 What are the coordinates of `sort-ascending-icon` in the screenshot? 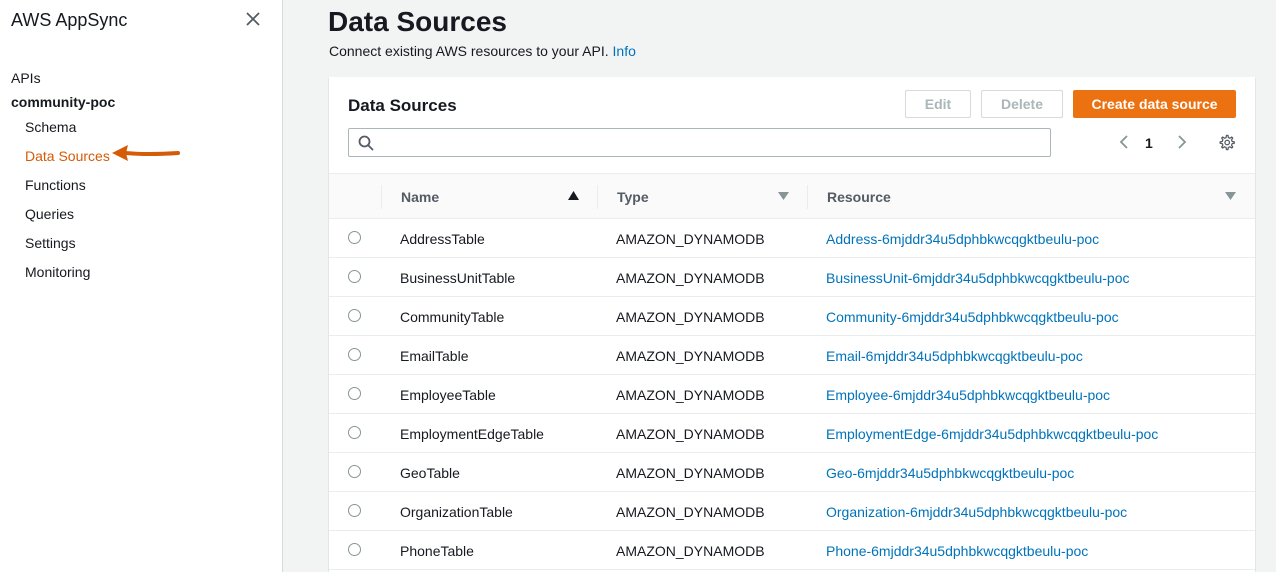 It's located at (573, 195).